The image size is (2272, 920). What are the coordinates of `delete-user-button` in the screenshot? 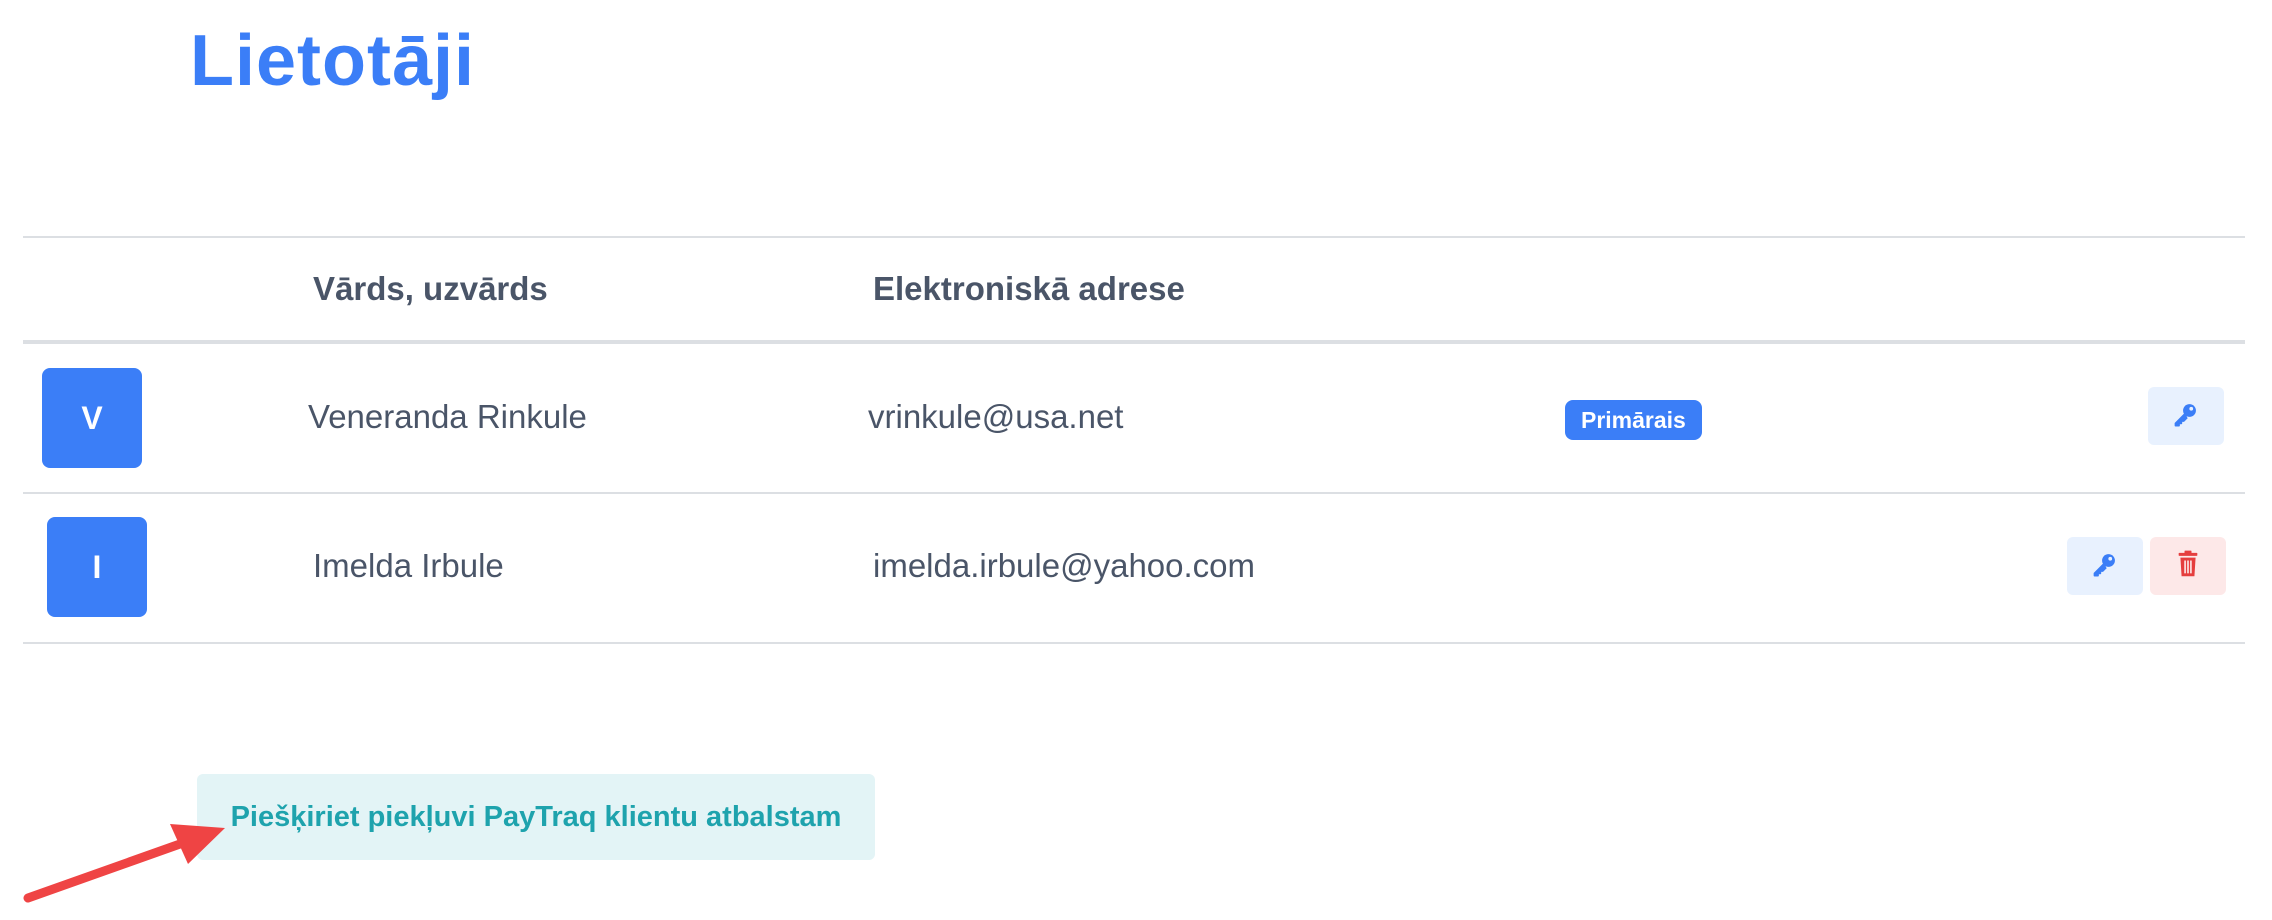 It's located at (2188, 566).